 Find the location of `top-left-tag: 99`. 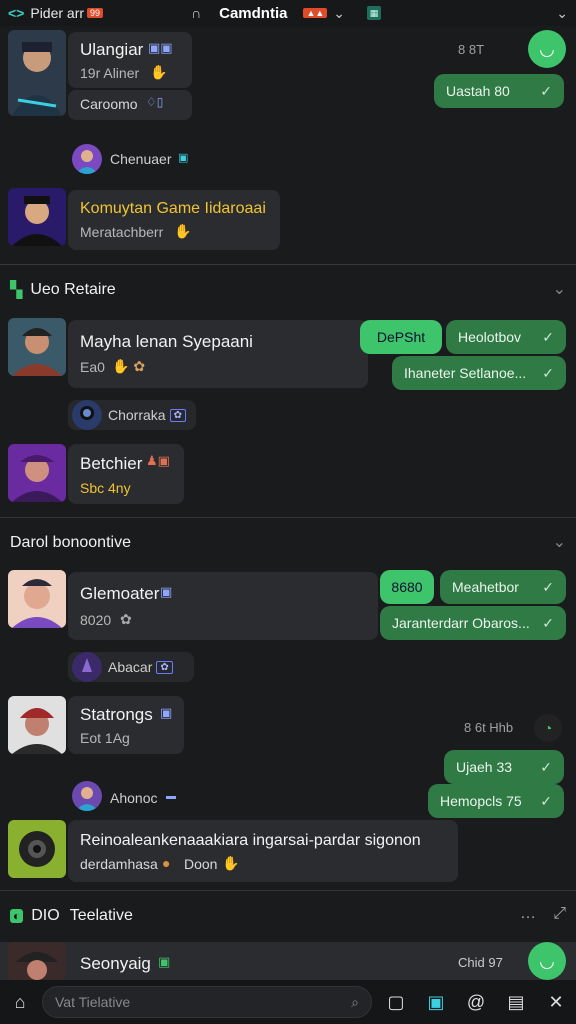

top-left-tag: 99 is located at coordinates (95, 13).